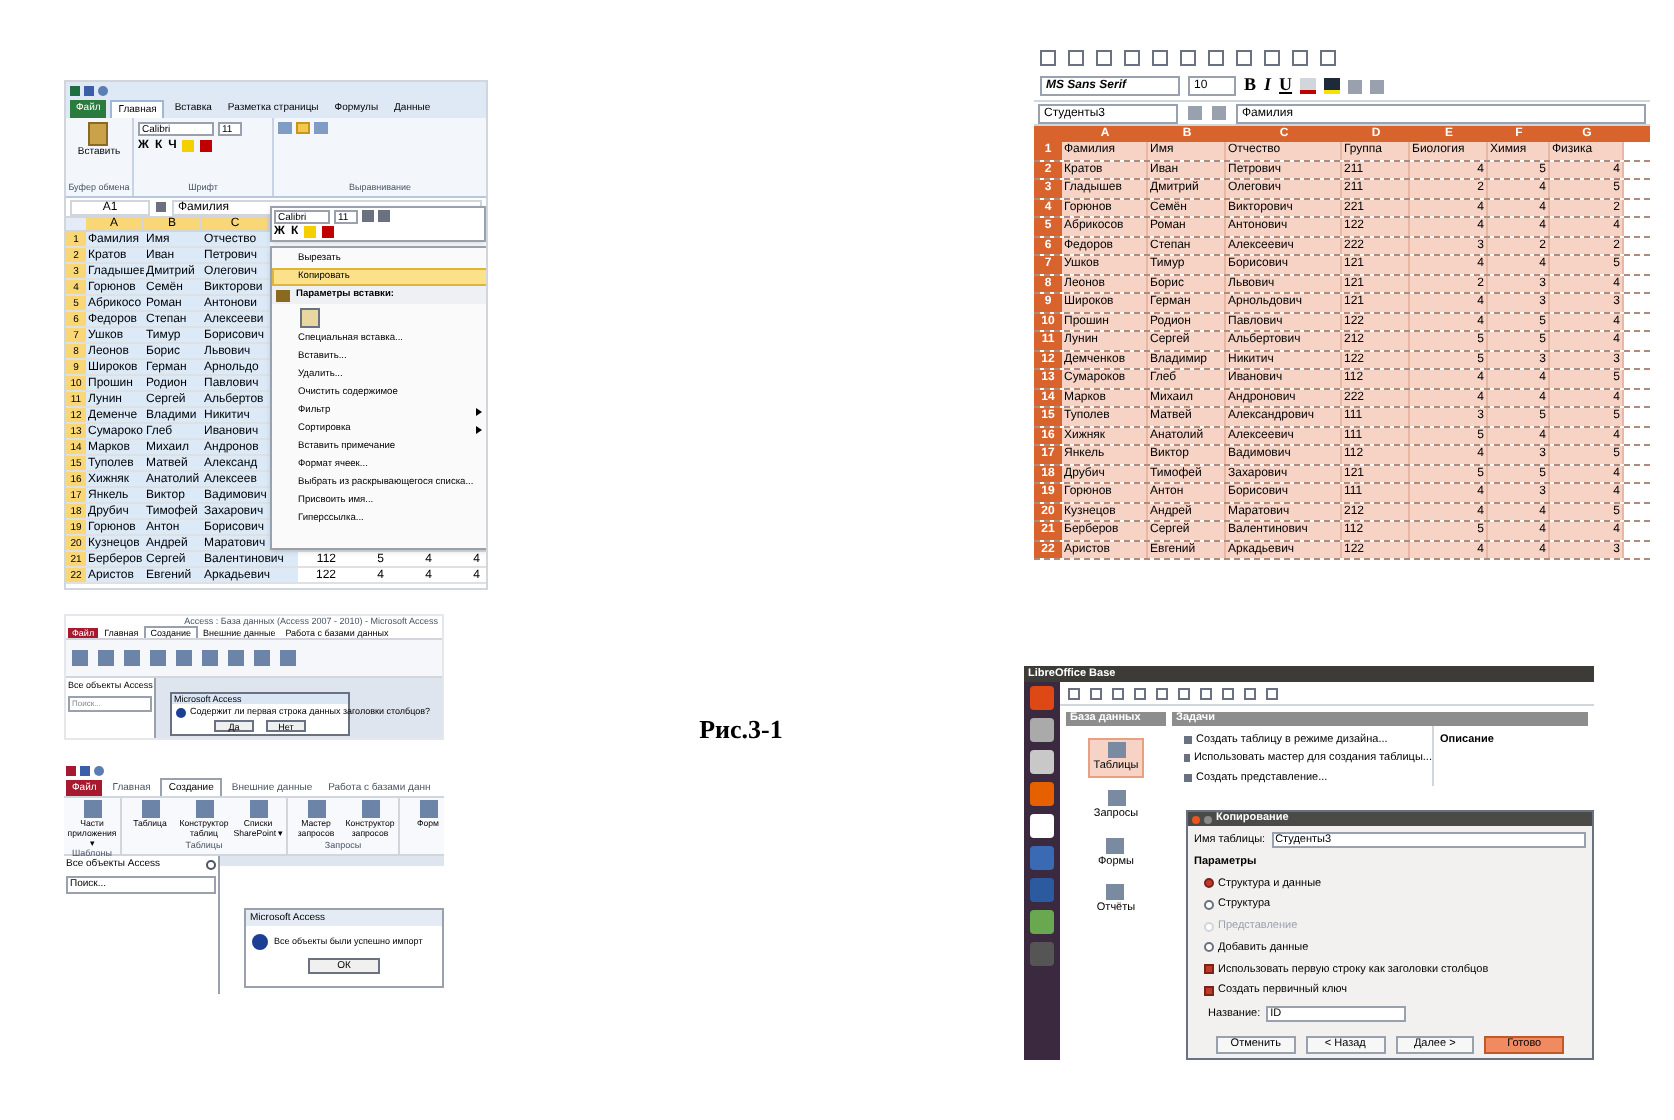 The image size is (1674, 1120). What do you see at coordinates (1208, 819) in the screenshot?
I see `minimize-icon` at bounding box center [1208, 819].